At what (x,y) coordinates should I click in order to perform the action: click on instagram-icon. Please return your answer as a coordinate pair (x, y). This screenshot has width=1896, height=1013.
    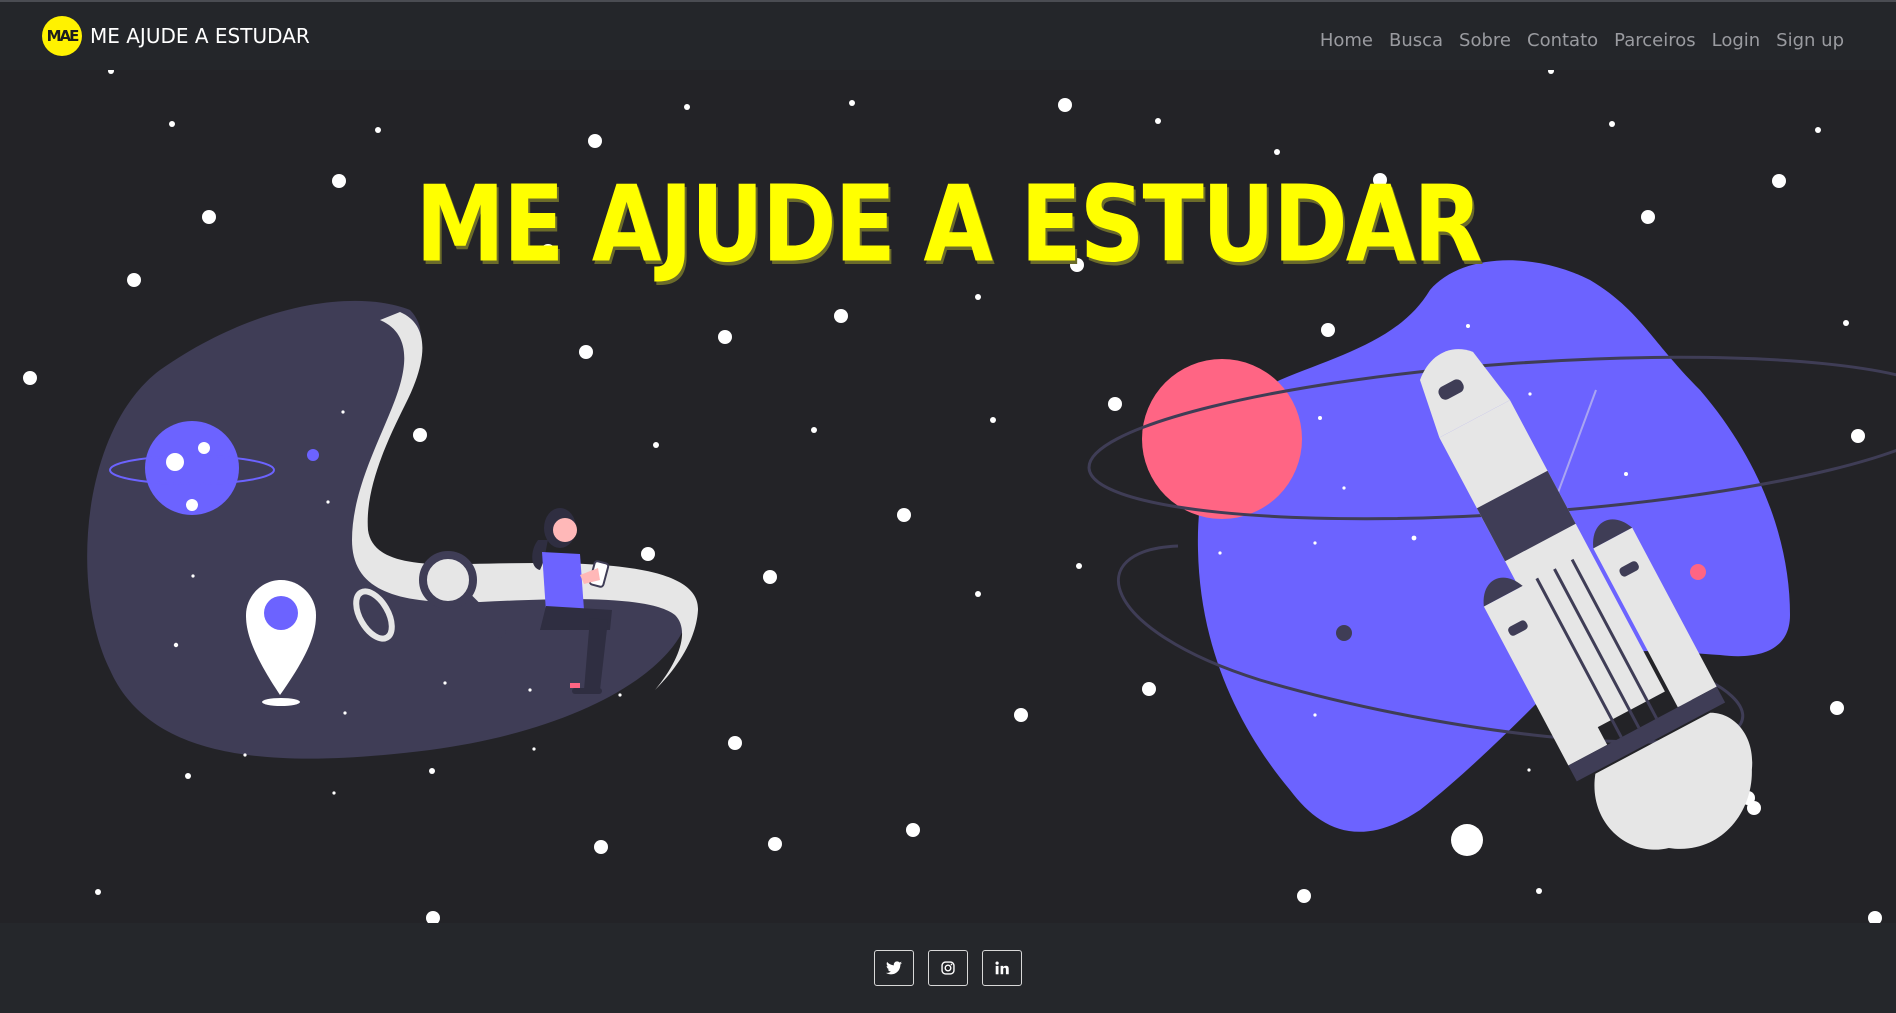
    Looking at the image, I should click on (948, 968).